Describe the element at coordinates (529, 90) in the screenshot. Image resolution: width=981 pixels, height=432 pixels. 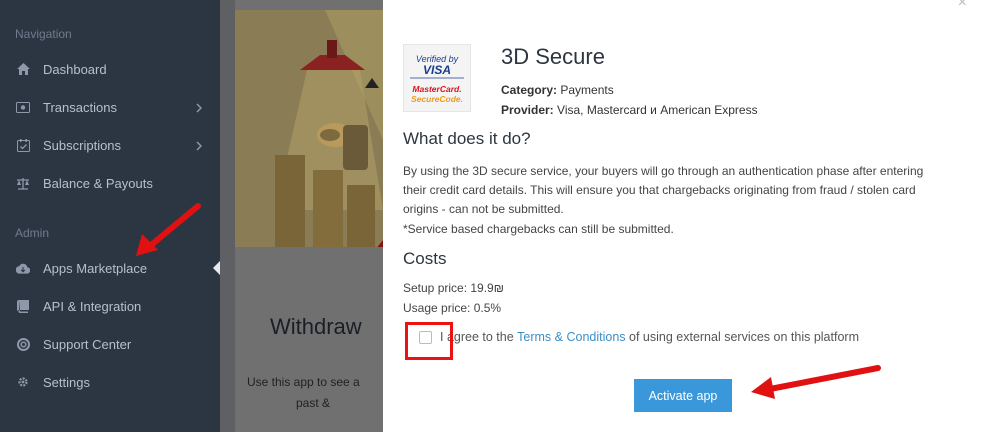
I see `category-label: Category:` at that location.